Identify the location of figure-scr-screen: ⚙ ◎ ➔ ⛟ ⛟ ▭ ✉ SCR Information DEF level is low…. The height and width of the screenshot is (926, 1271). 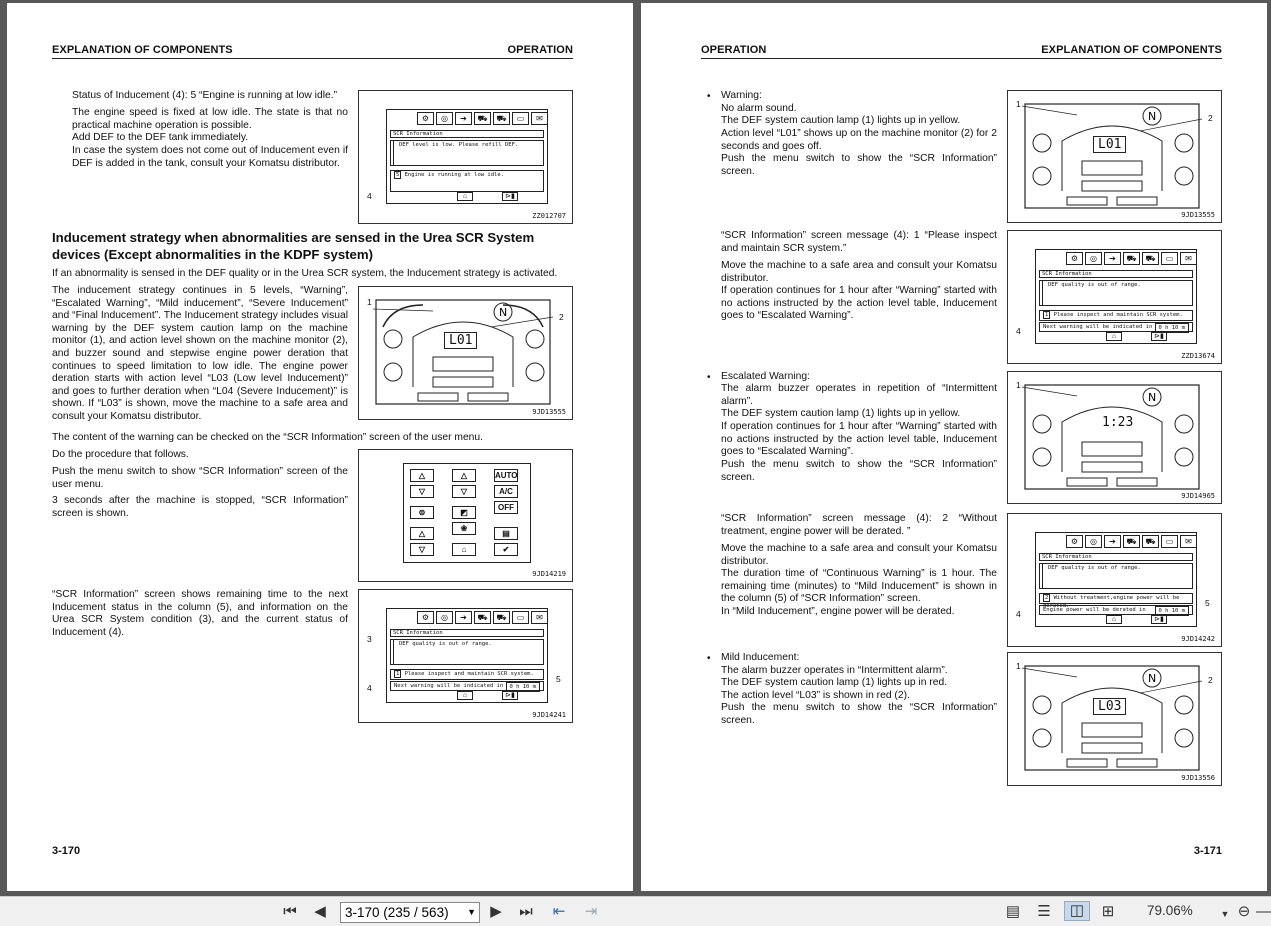
(465, 157).